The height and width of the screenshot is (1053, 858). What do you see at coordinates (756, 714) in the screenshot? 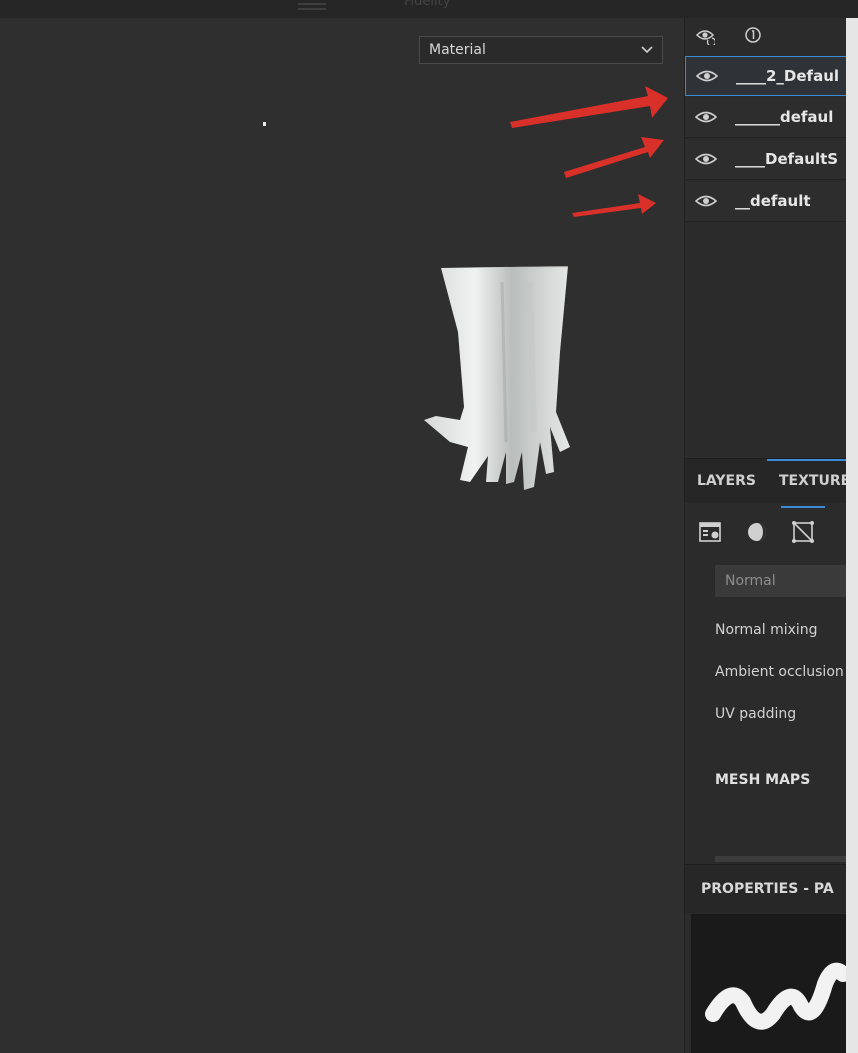
I see `uv-padding-label: UV padding` at bounding box center [756, 714].